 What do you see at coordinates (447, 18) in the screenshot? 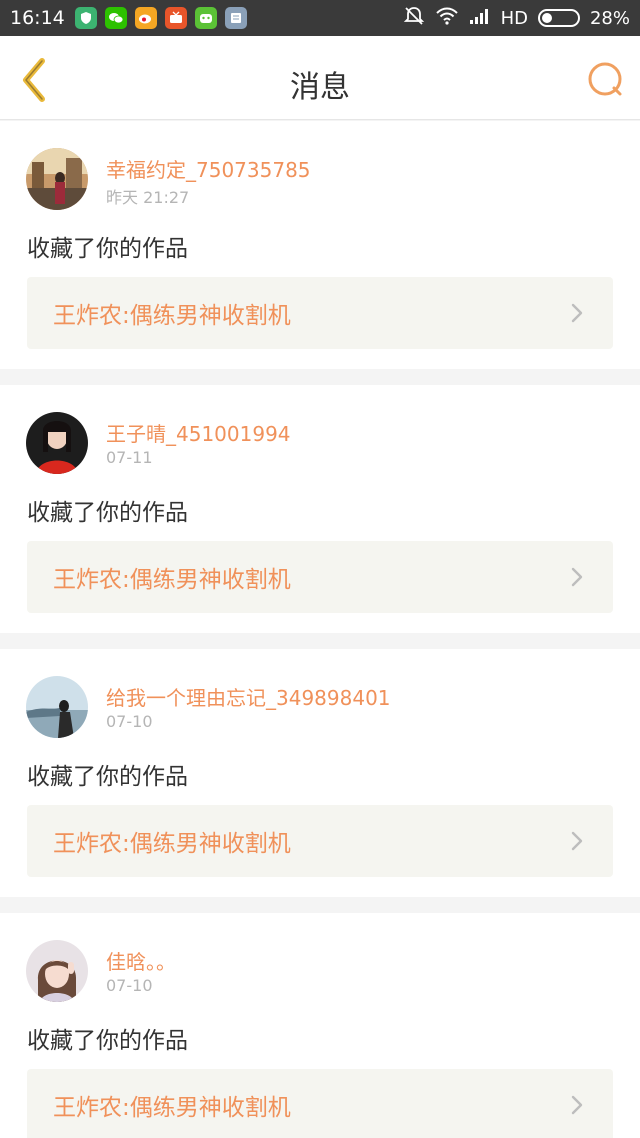
I see `wifi-icon` at bounding box center [447, 18].